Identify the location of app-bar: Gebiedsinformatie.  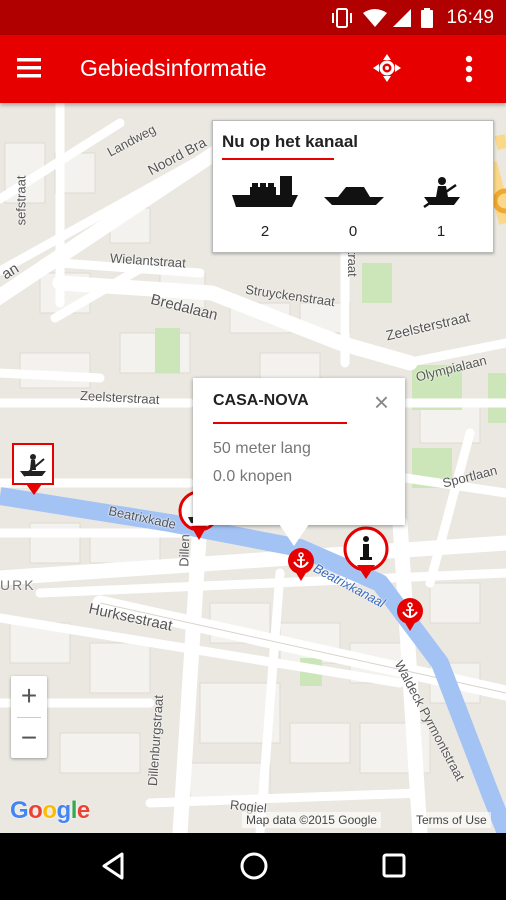
(253, 69).